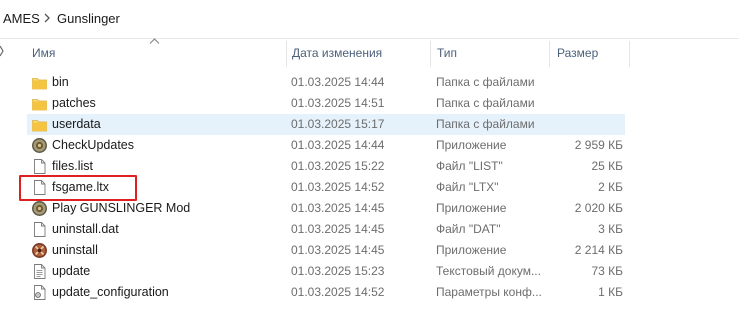  What do you see at coordinates (93, 145) in the screenshot?
I see `file-name: CheckUpdates` at bounding box center [93, 145].